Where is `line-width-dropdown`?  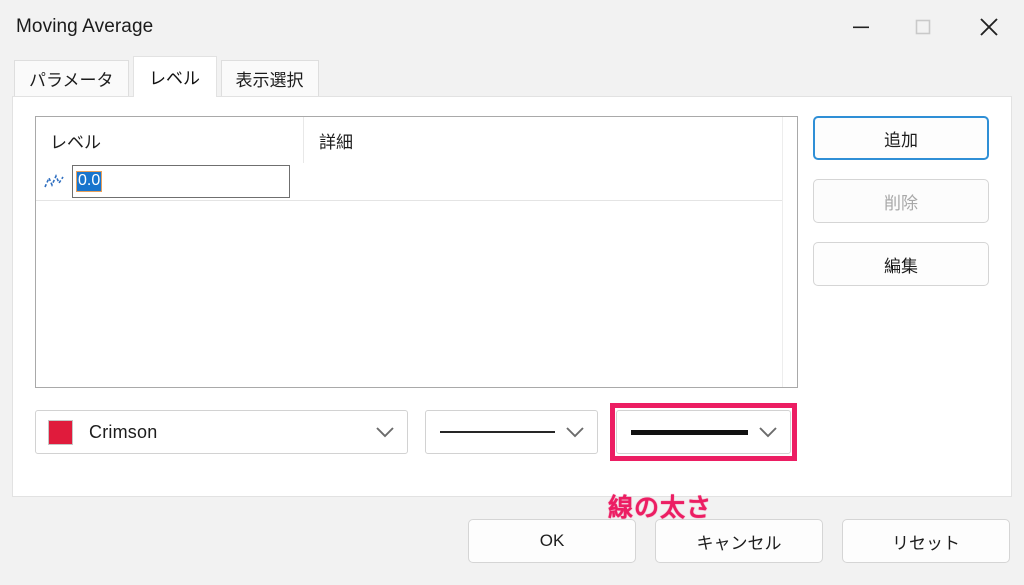
line-width-dropdown is located at coordinates (703, 432).